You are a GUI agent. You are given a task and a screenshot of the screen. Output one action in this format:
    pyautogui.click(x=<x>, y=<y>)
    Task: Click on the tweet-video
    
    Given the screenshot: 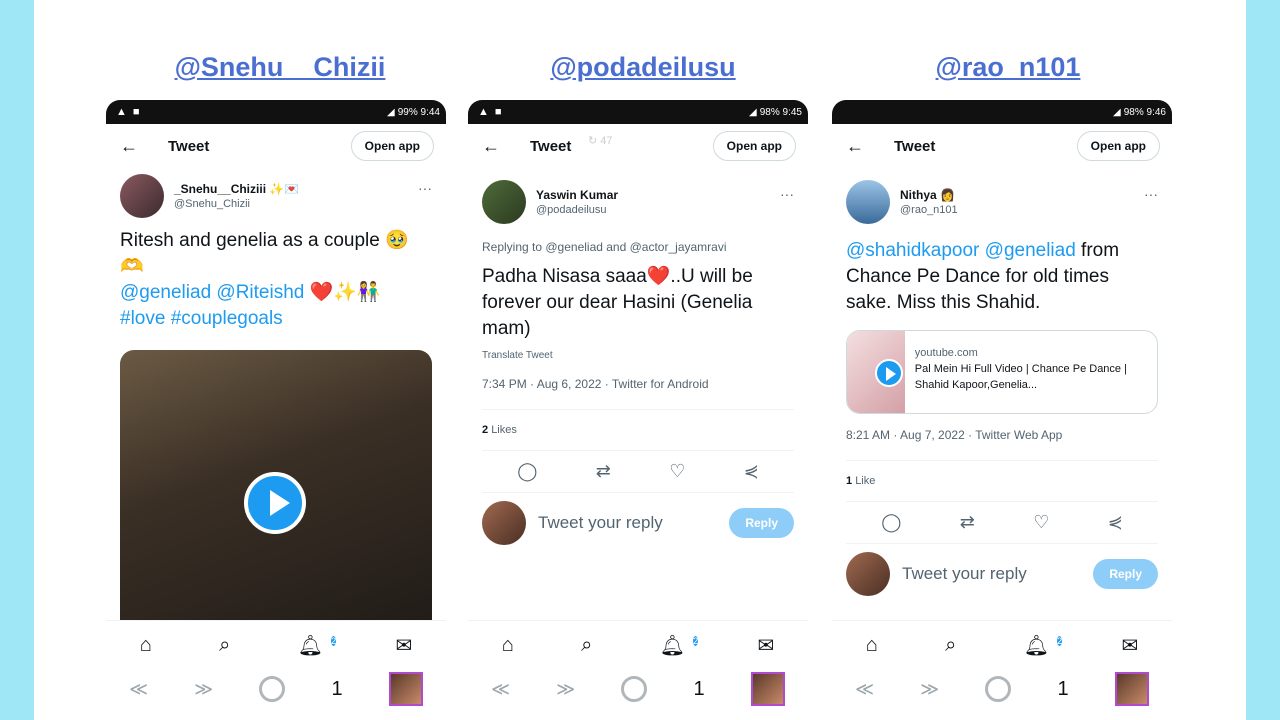 What is the action you would take?
    pyautogui.click(x=276, y=500)
    